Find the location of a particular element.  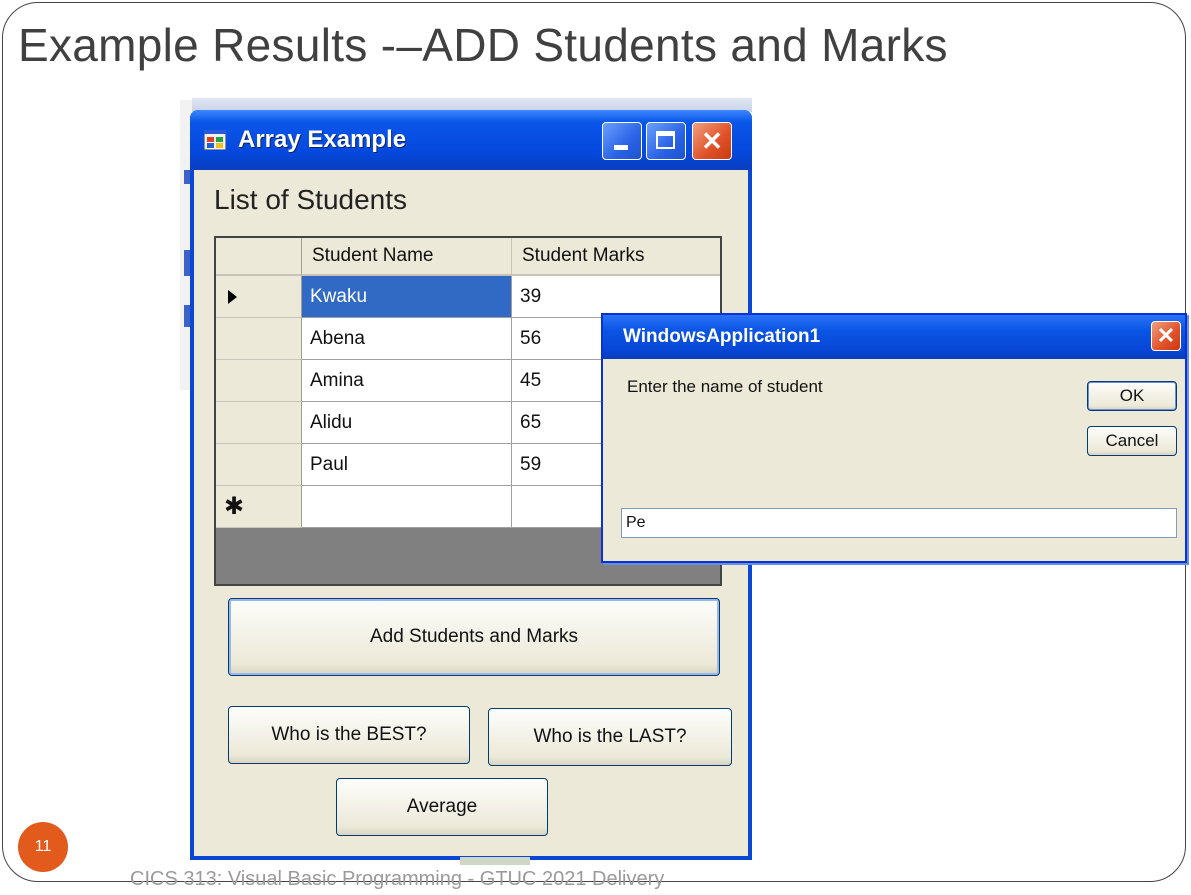

dialog-prompt: Enter the name of student is located at coordinates (725, 386).